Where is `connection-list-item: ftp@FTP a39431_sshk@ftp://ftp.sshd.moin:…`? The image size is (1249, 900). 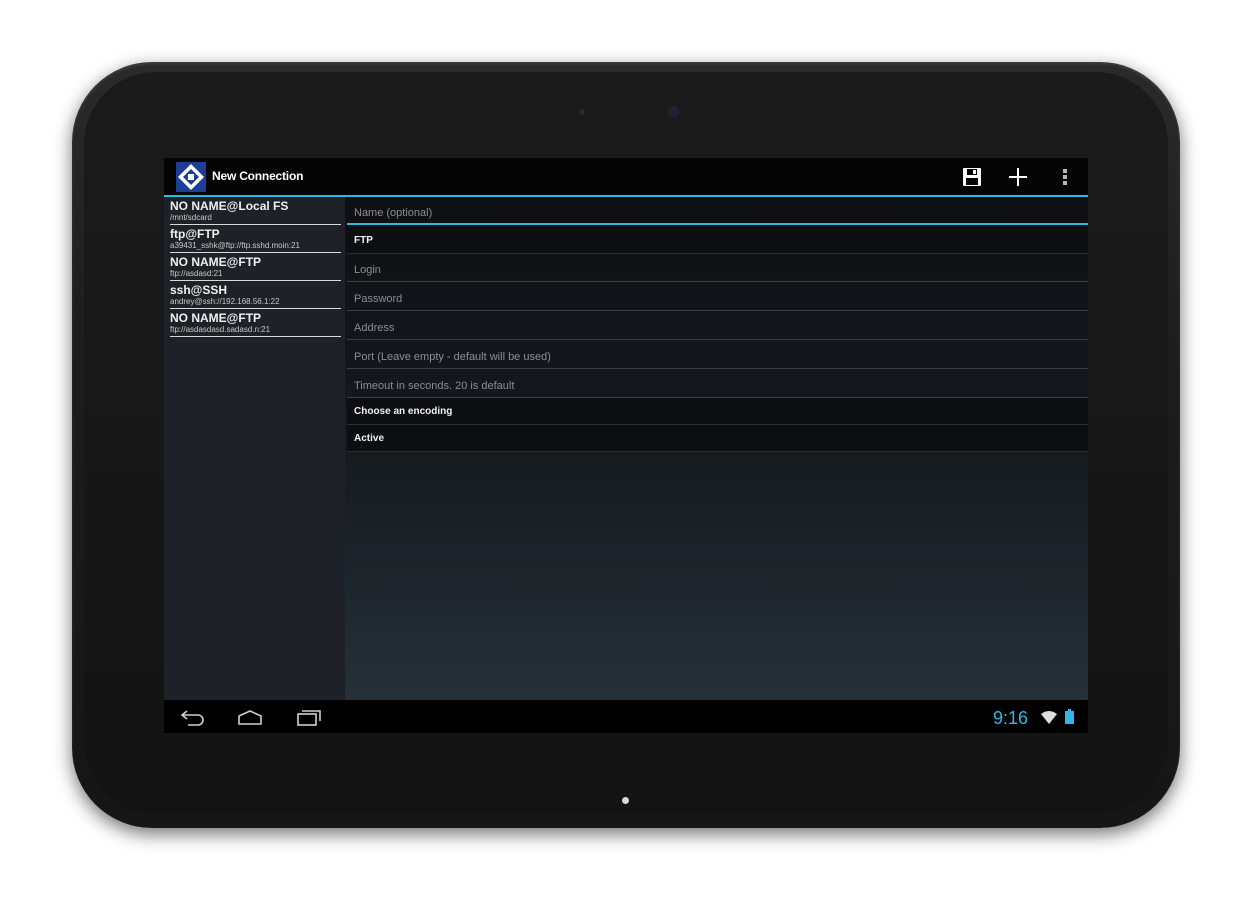
connection-list-item: ftp@FTP a39431_sshk@ftp://ftp.sshd.moin:… is located at coordinates (255, 239).